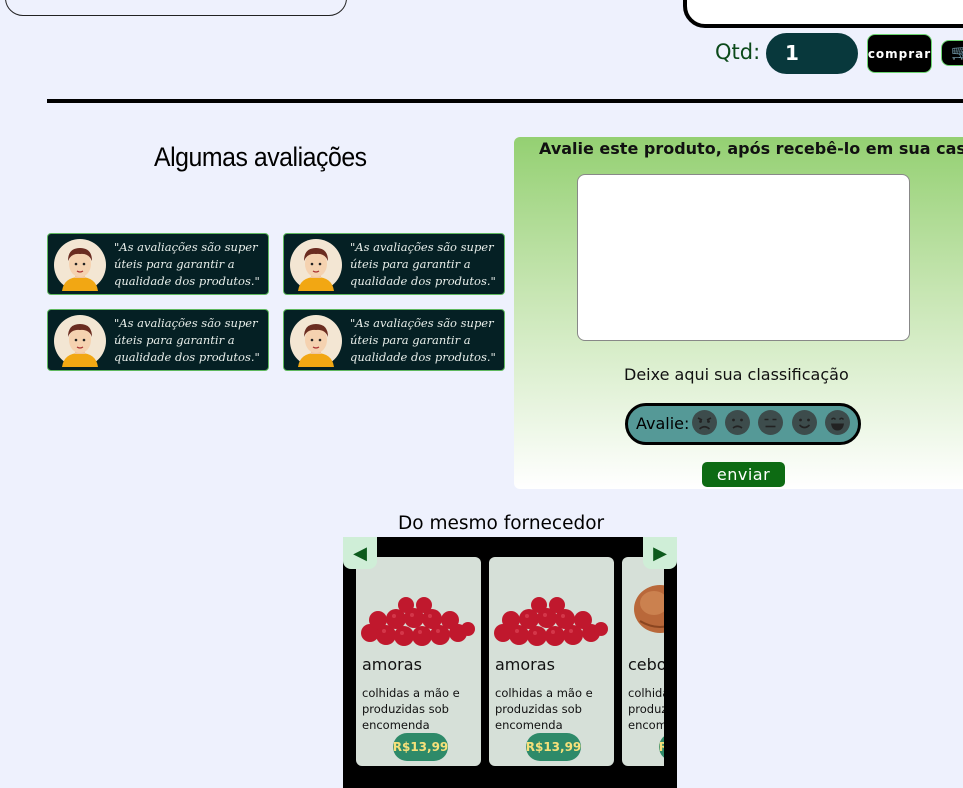 This screenshot has width=963, height=788. Describe the element at coordinates (670, 662) in the screenshot. I see `carousel-edge` at that location.